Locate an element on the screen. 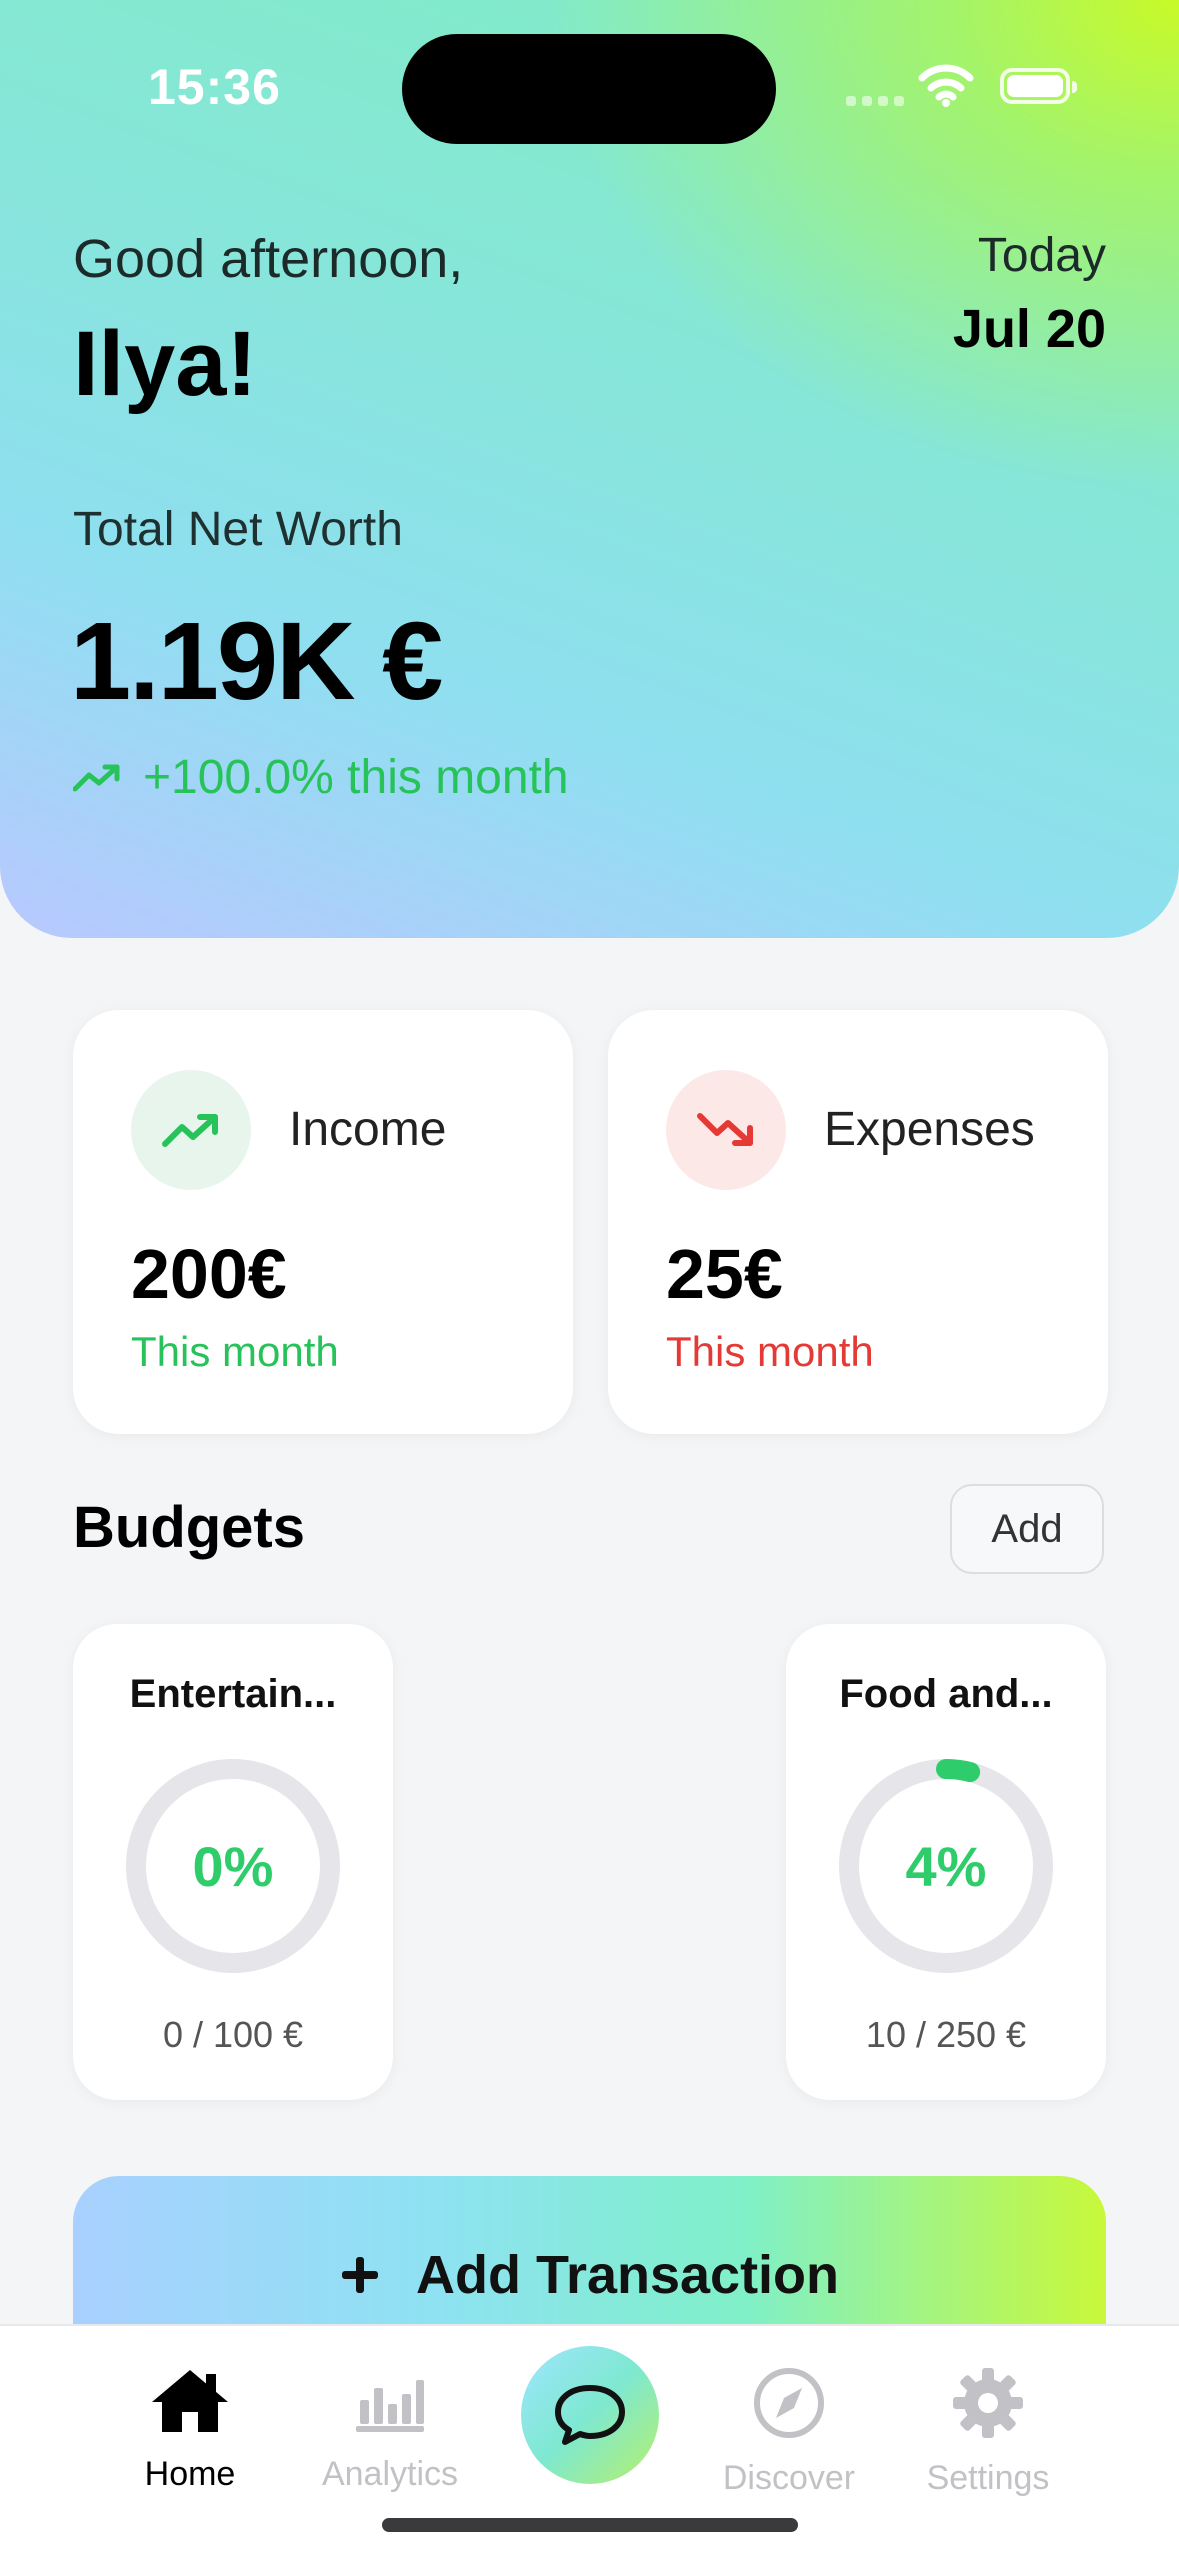  income-card: Income 200€ This month is located at coordinates (323, 1222).